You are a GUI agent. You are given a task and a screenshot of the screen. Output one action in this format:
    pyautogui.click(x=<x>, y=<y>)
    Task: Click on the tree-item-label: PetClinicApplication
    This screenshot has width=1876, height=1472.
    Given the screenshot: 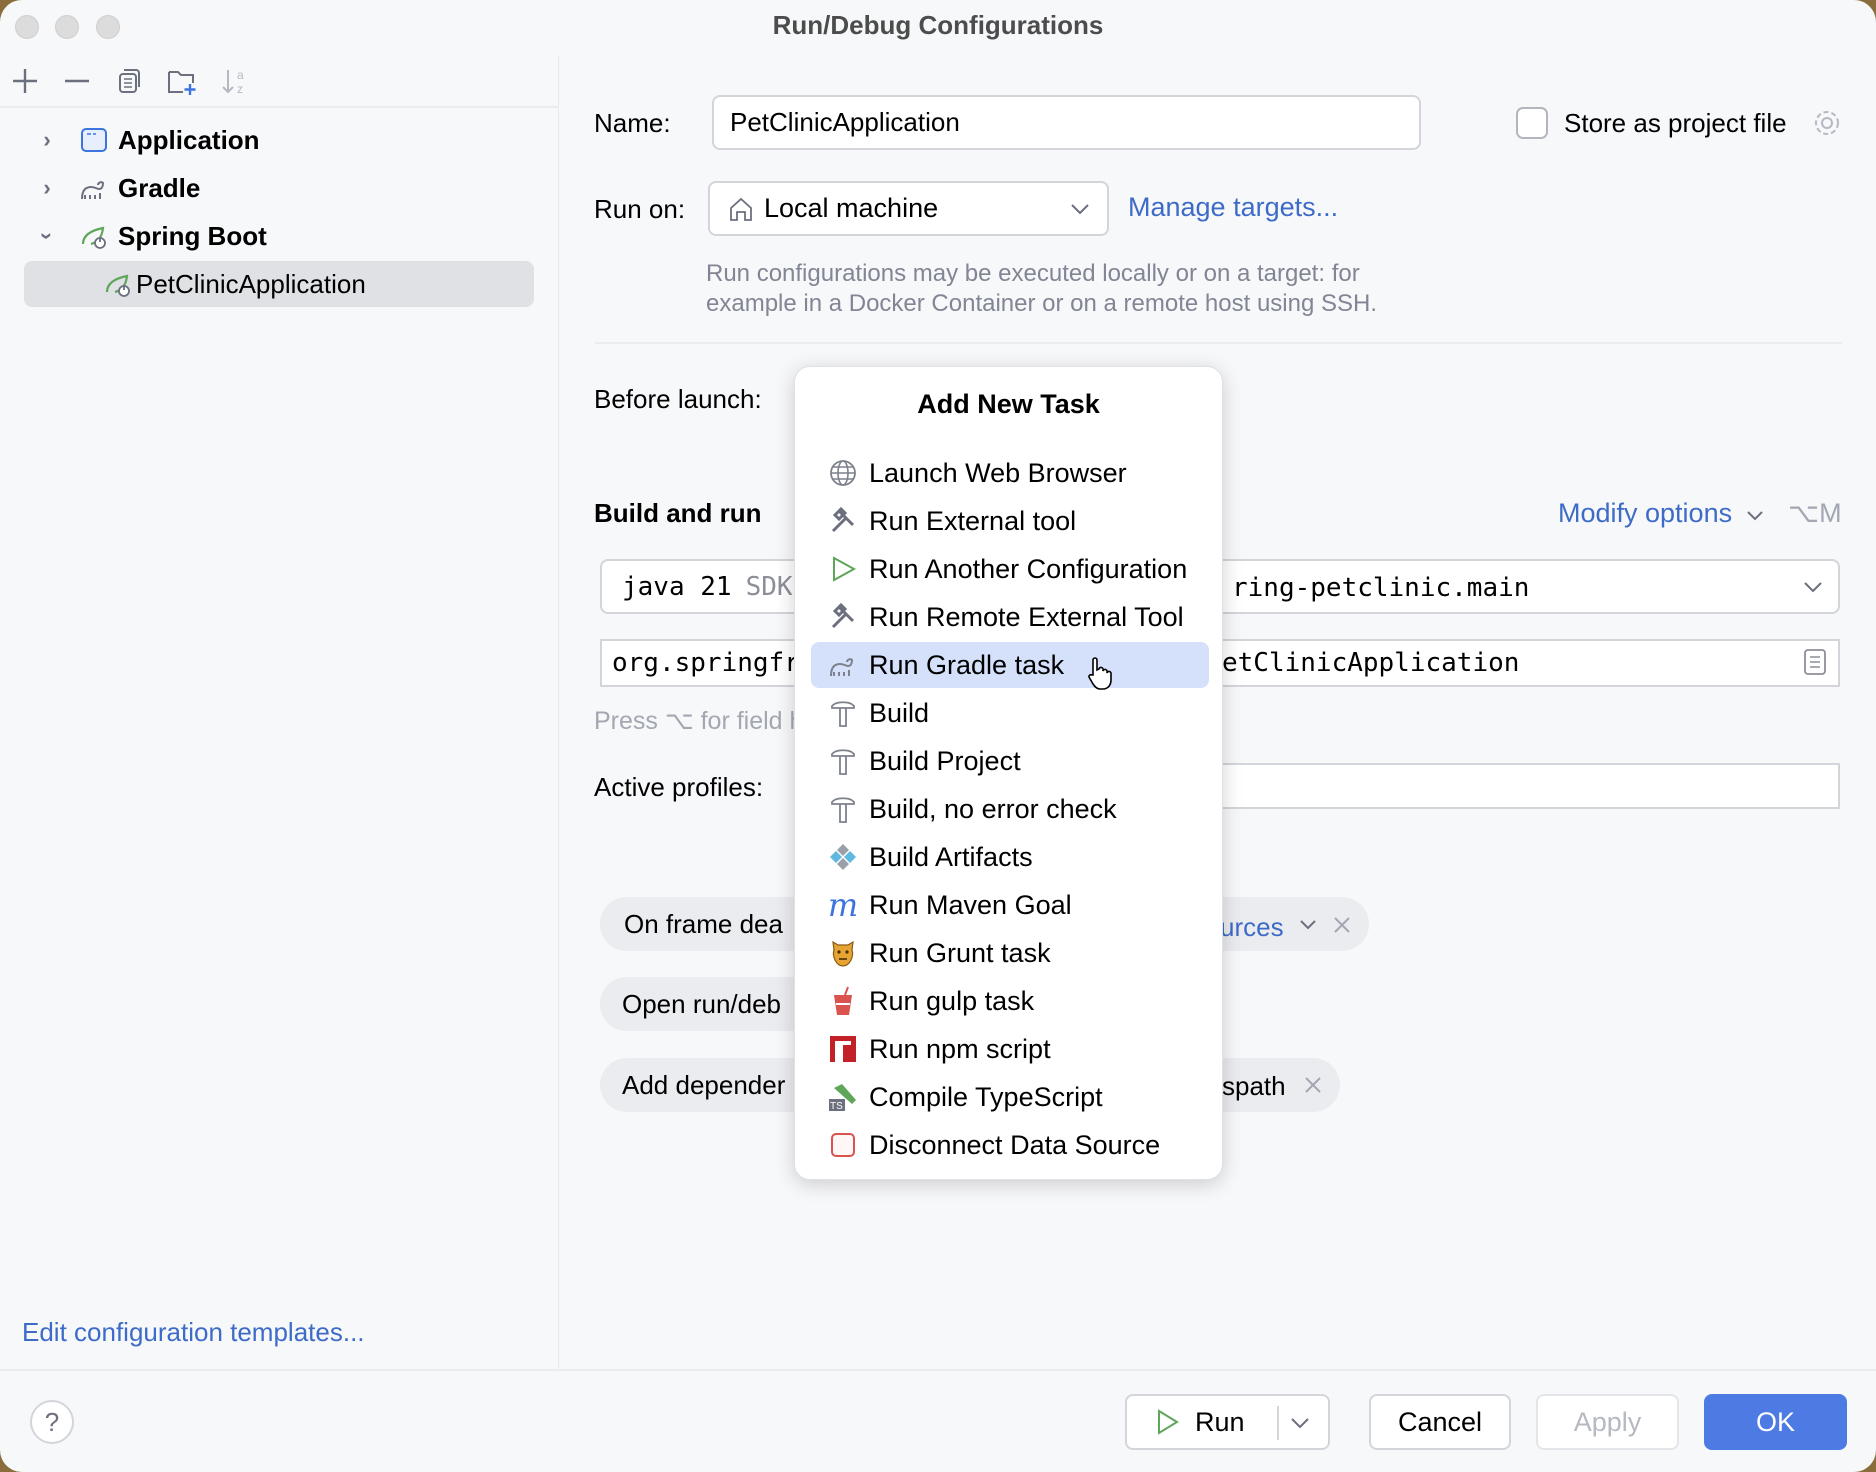 What is the action you would take?
    pyautogui.click(x=251, y=283)
    